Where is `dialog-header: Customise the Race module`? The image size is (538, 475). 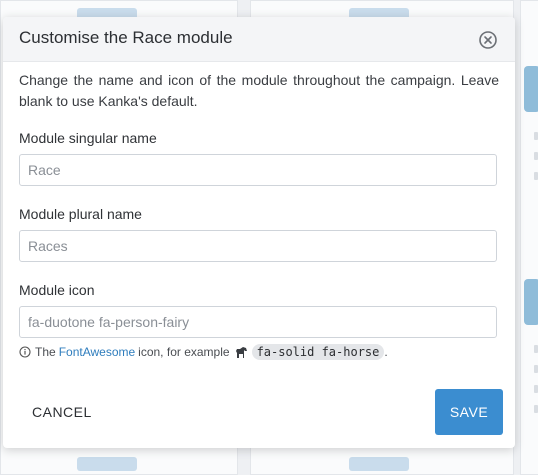 dialog-header: Customise the Race module is located at coordinates (259, 39).